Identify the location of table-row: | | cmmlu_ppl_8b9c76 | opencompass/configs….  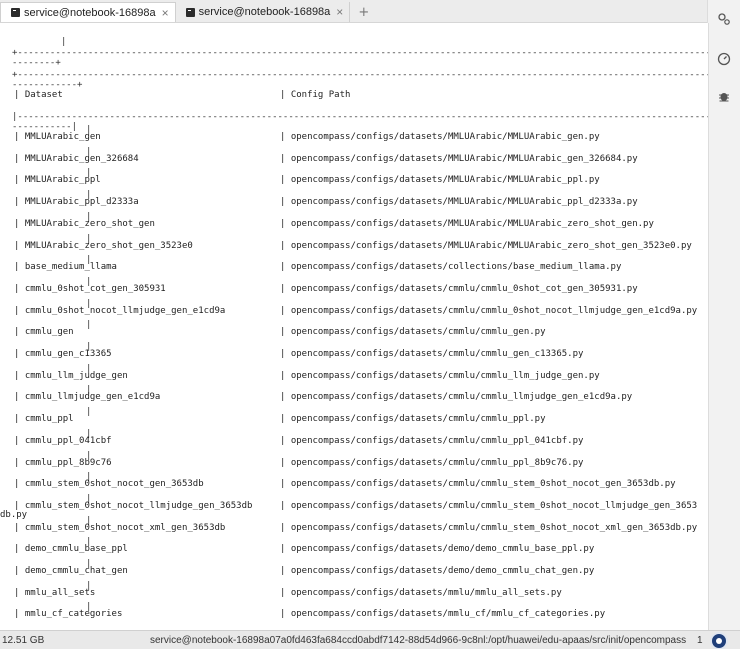
(350, 462).